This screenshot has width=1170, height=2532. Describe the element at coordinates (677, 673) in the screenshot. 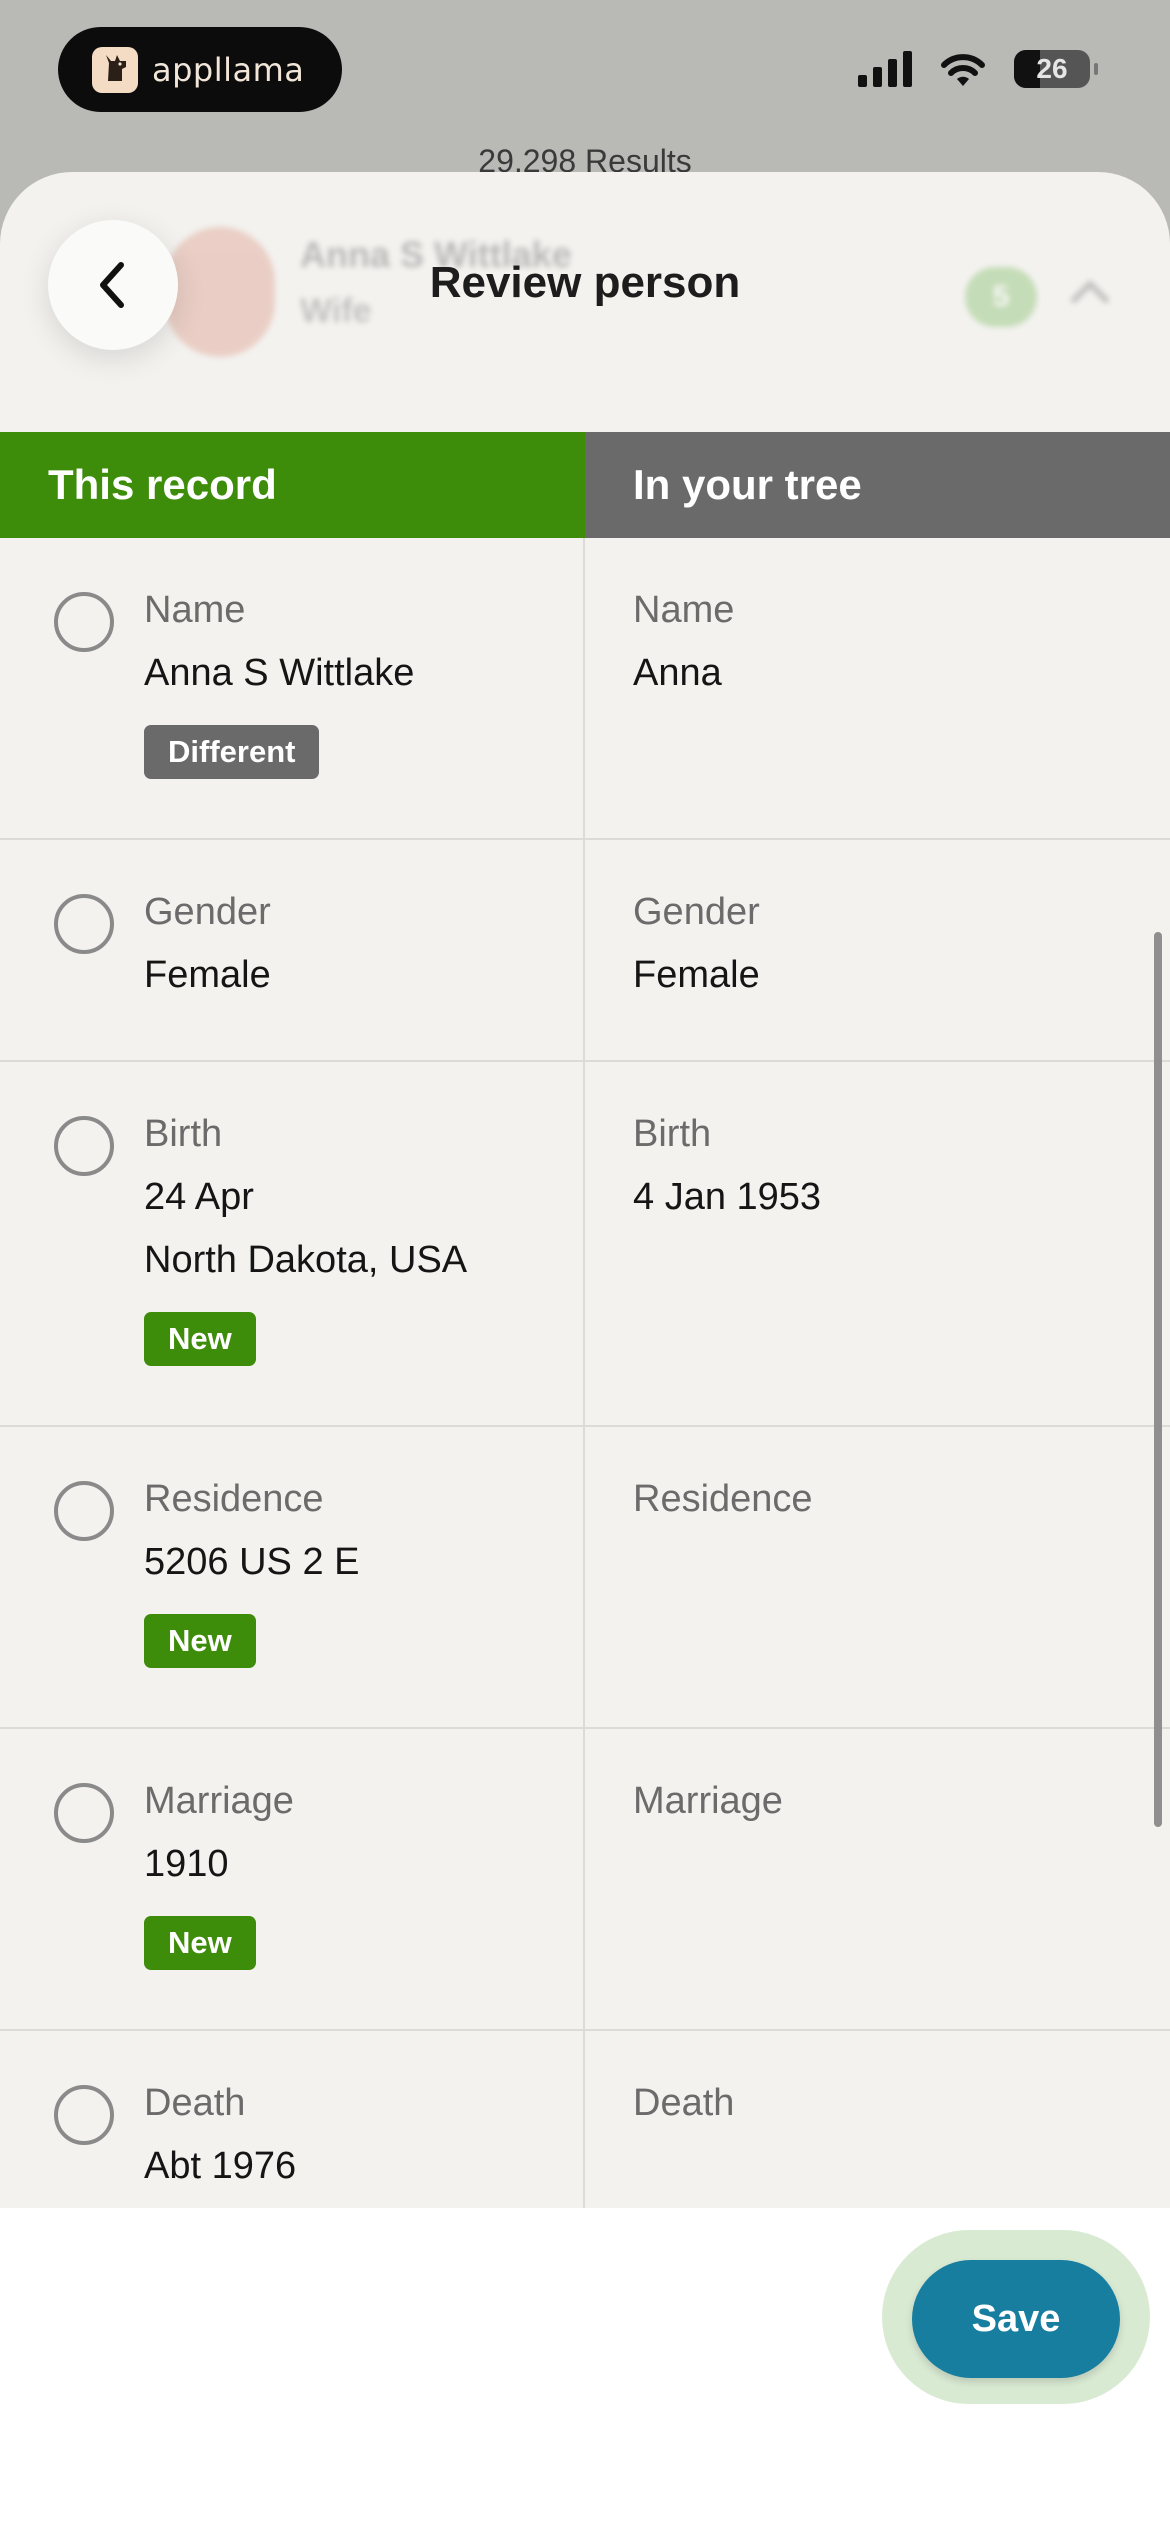

I see `tree-value: Anna` at that location.